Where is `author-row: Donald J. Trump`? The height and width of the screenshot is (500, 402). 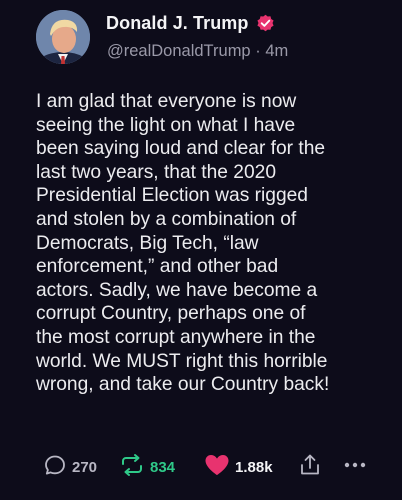 author-row: Donald J. Trump is located at coordinates (190, 23).